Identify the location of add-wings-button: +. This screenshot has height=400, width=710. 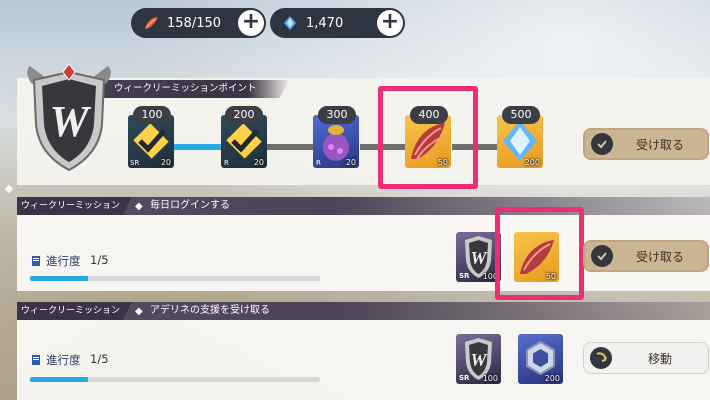
(251, 23).